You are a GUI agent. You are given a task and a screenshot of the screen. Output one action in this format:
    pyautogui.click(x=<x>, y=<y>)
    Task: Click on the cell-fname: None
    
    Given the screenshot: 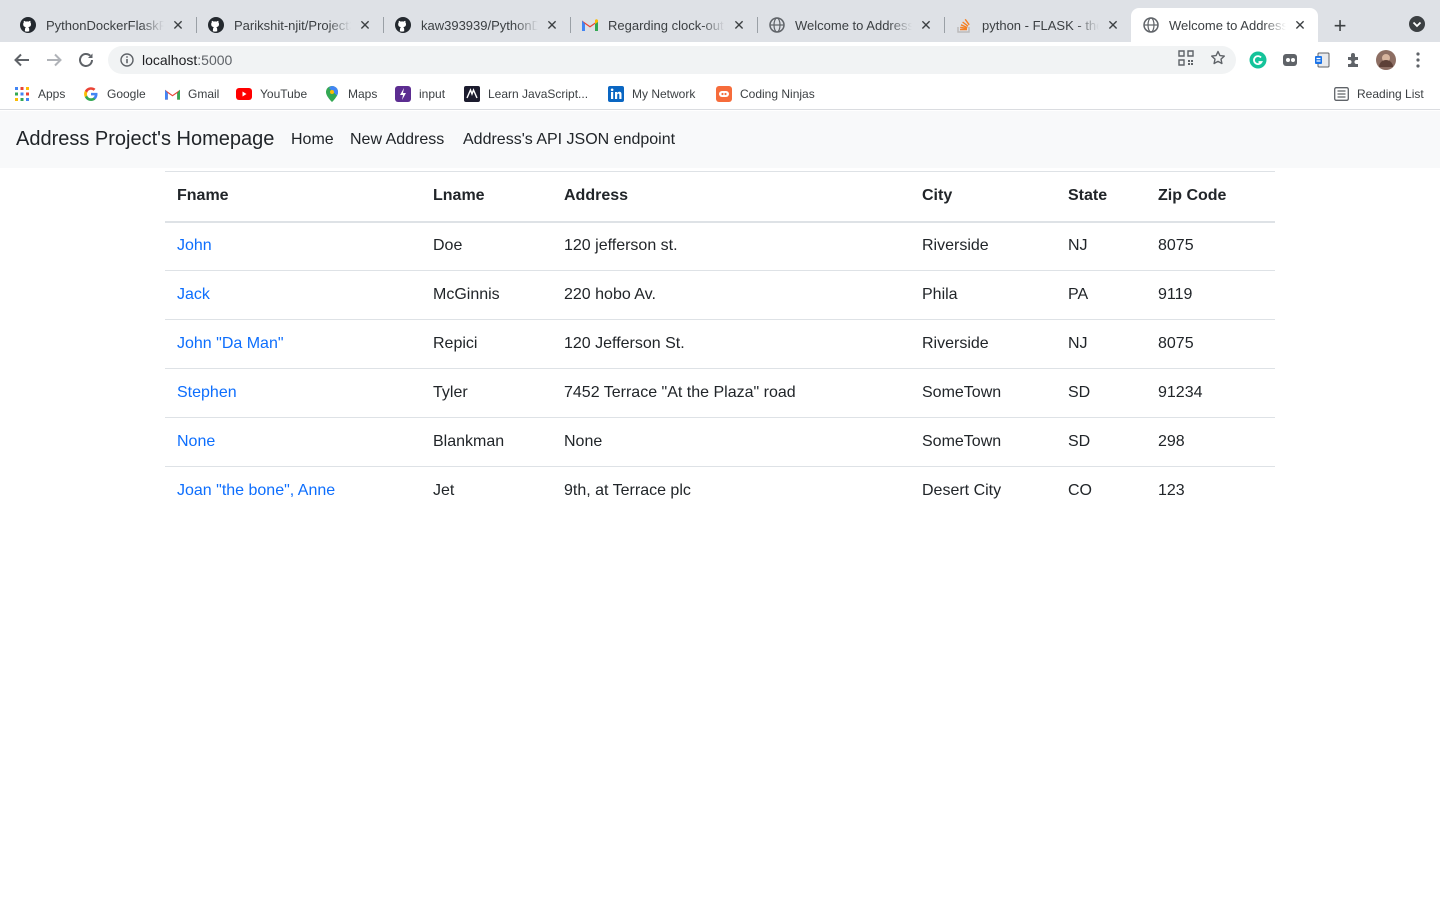 What is the action you would take?
    pyautogui.click(x=293, y=442)
    